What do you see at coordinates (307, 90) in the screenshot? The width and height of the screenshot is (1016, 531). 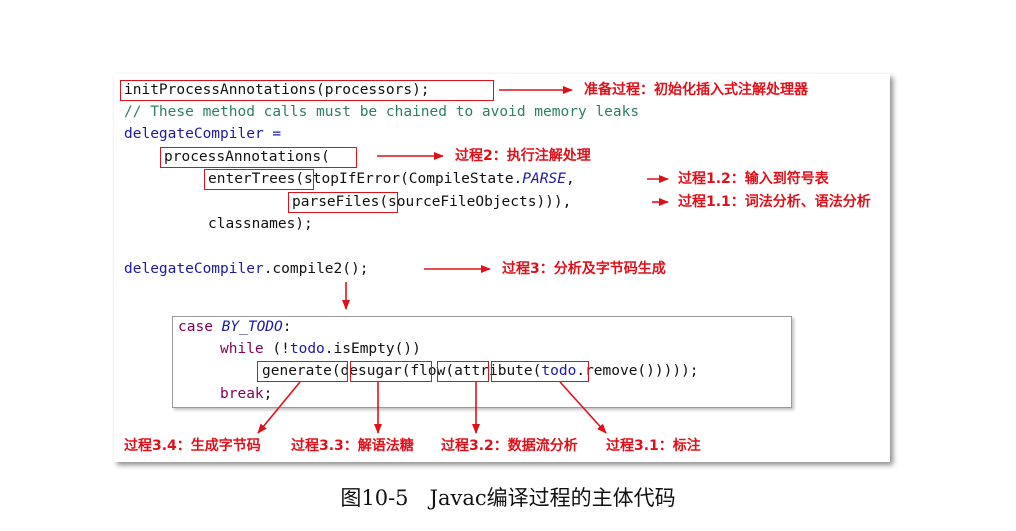 I see `highlight-init` at bounding box center [307, 90].